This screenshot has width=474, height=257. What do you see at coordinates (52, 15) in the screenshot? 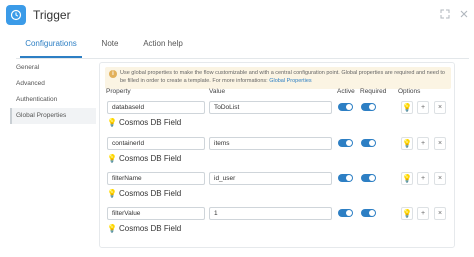
I see `dialog-title: Trigger` at bounding box center [52, 15].